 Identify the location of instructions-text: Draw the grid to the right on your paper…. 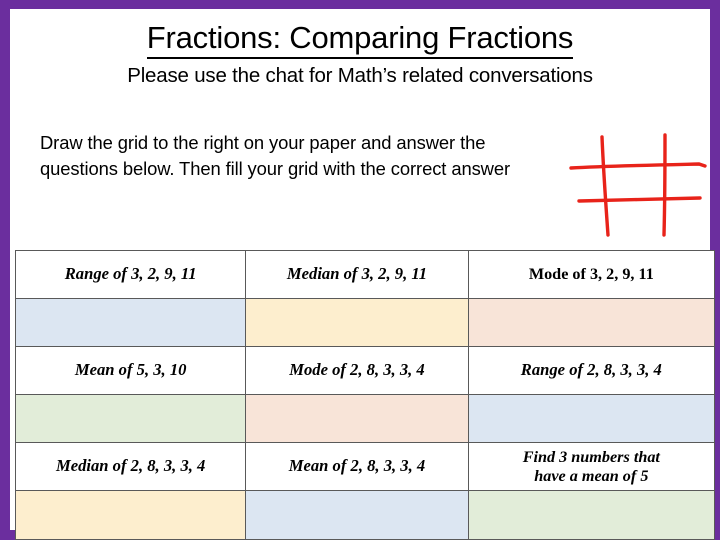
(275, 156).